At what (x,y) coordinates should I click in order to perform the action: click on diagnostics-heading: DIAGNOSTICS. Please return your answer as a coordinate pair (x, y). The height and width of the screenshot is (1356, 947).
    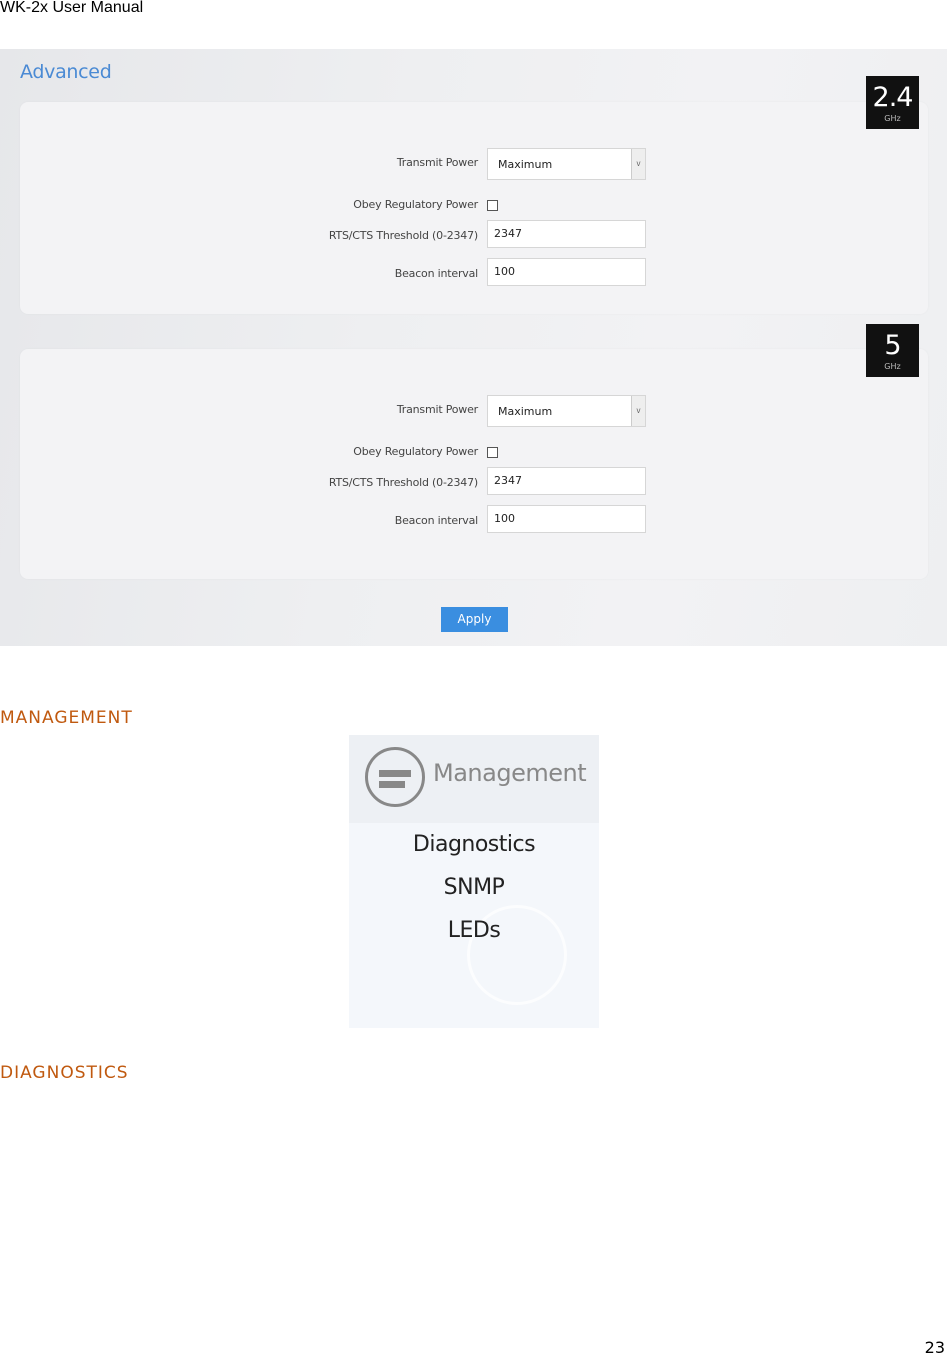
    Looking at the image, I should click on (64, 1073).